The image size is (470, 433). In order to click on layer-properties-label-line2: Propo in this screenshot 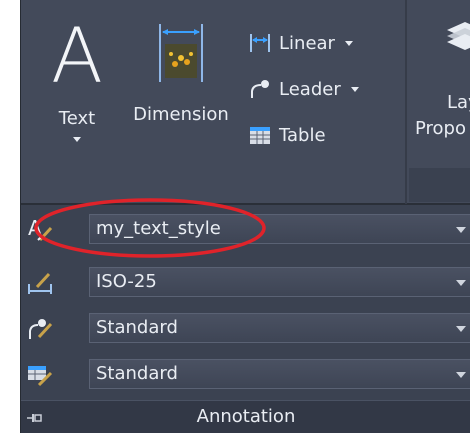, I will do `click(440, 128)`.